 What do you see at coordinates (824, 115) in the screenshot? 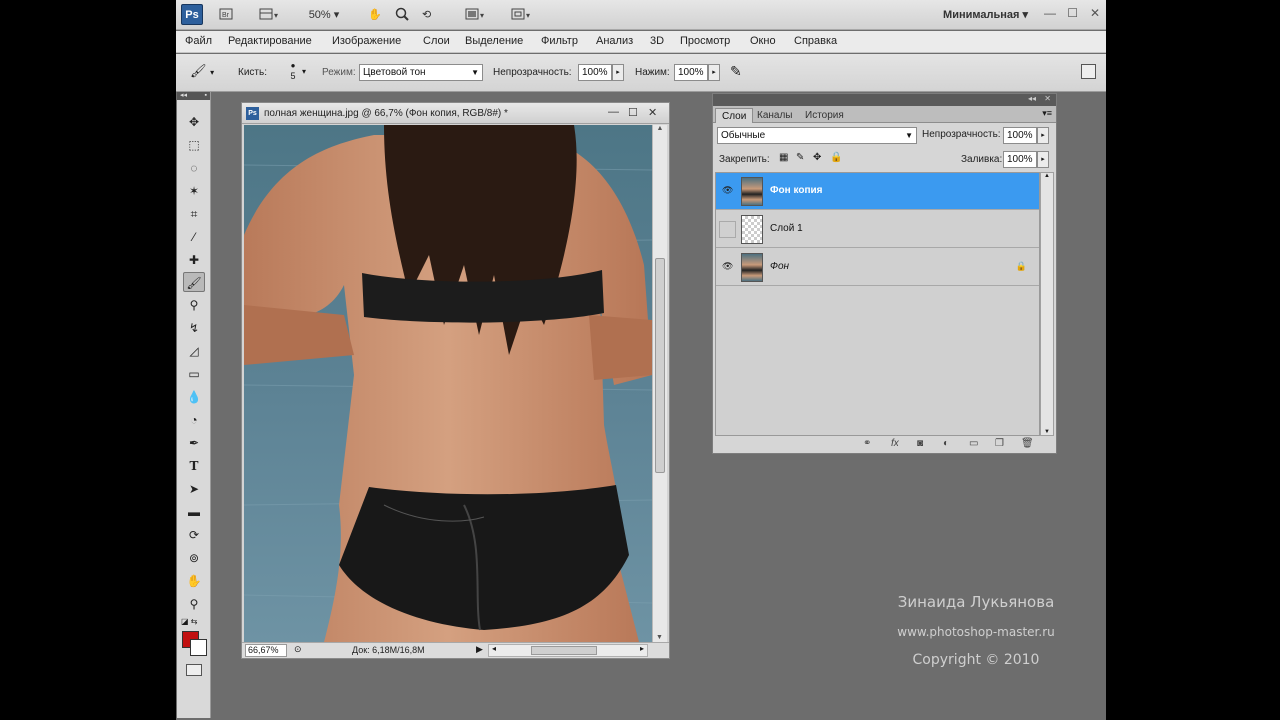
I see `tab-history: История` at bounding box center [824, 115].